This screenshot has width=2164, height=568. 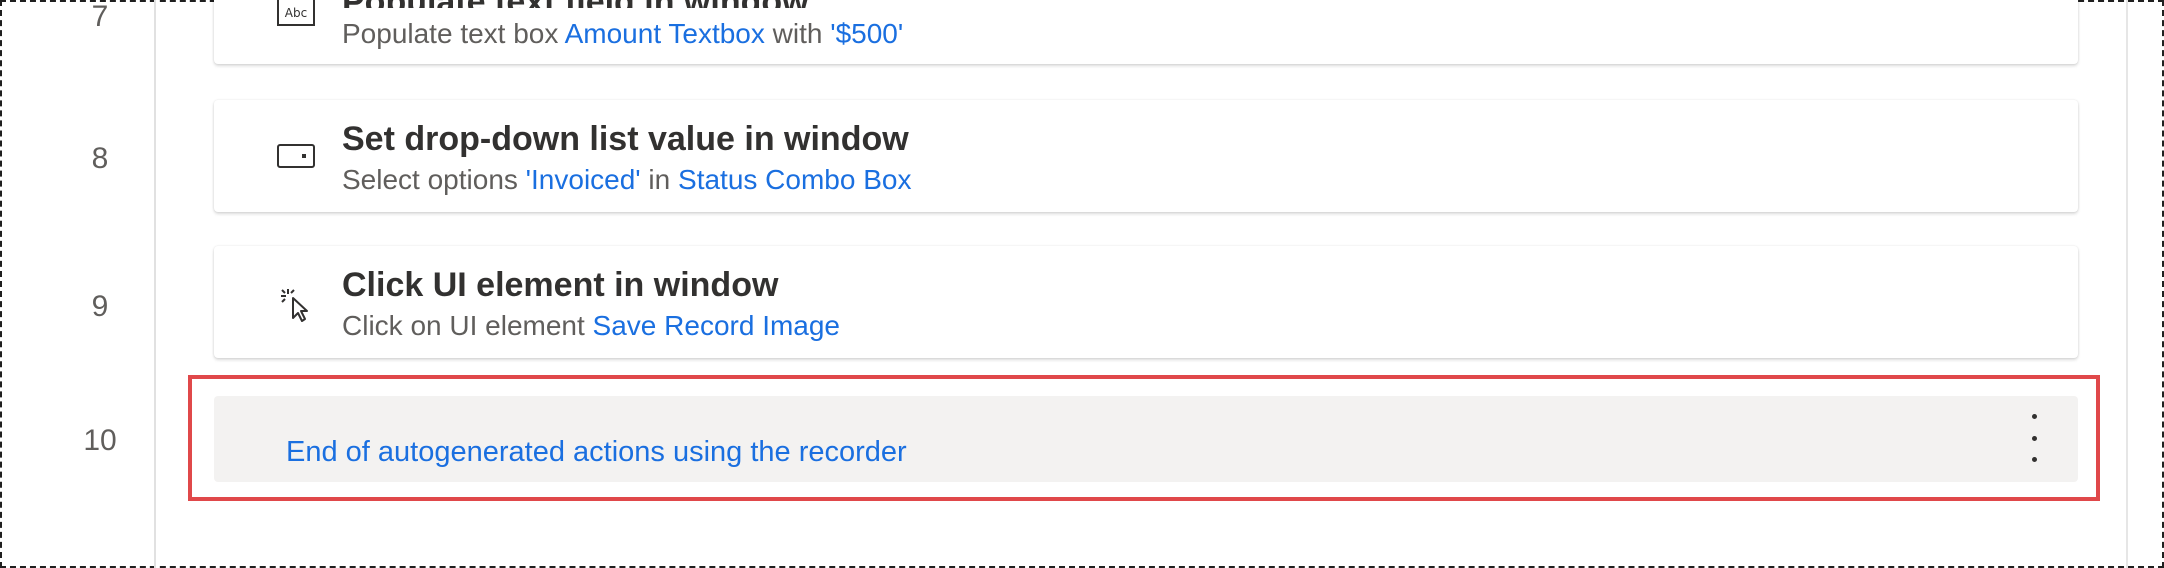 I want to click on value-token: '$500', so click(x=866, y=33).